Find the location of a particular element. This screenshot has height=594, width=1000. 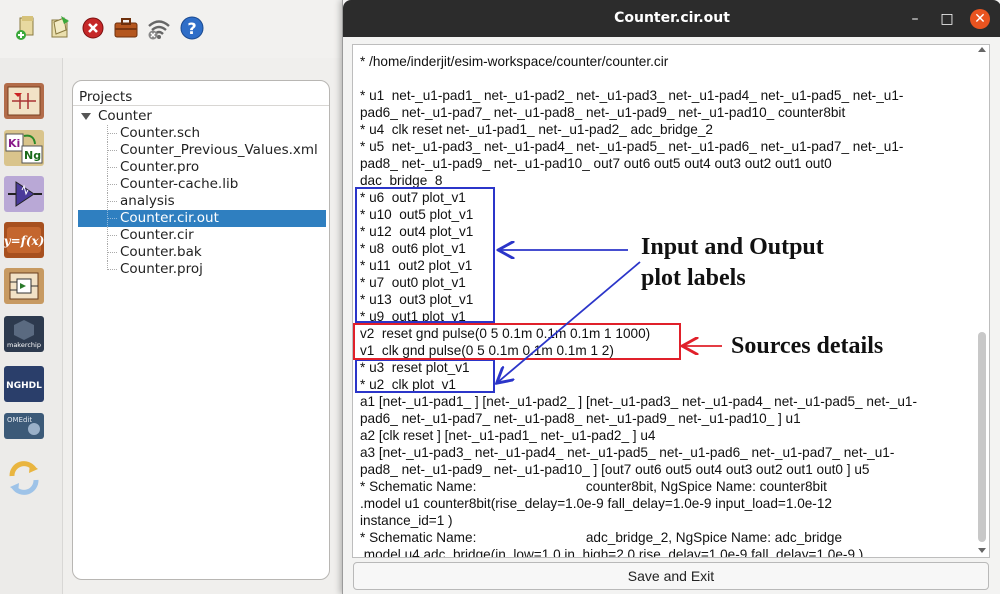

input-output-label-line2: plot labels is located at coordinates (693, 278).